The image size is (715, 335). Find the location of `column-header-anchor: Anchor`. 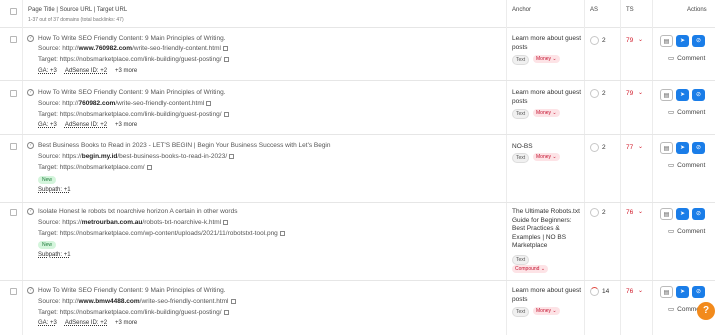

column-header-anchor: Anchor is located at coordinates (521, 10).